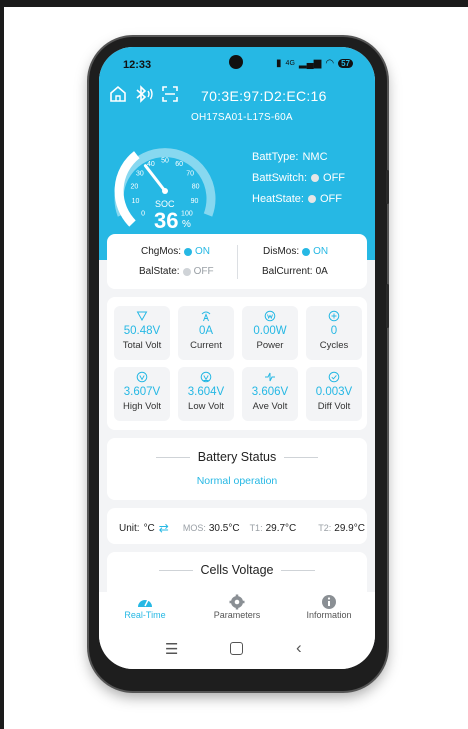 Image resolution: width=468 pixels, height=729 pixels. I want to click on battery-status-heading: Battery Status, so click(237, 457).